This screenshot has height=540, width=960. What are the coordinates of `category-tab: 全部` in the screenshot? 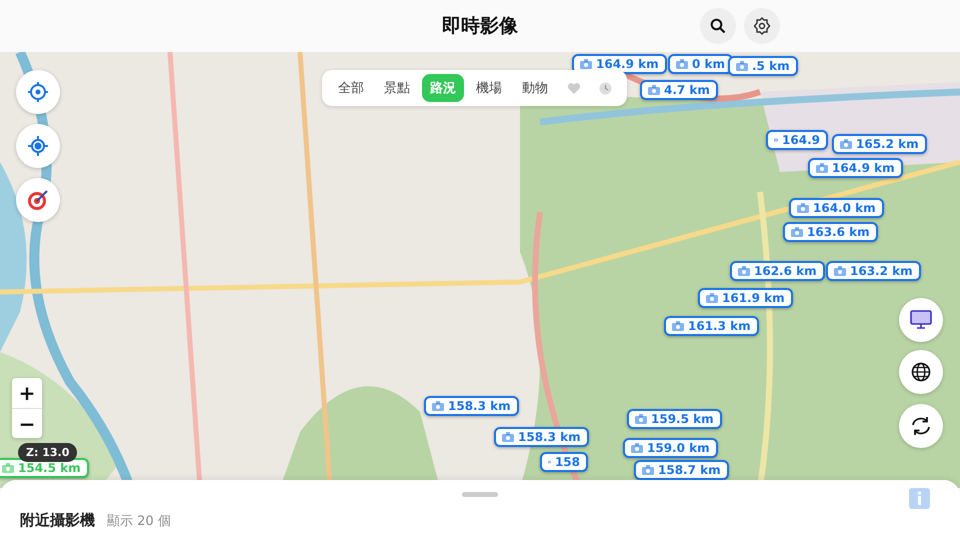 It's located at (351, 88).